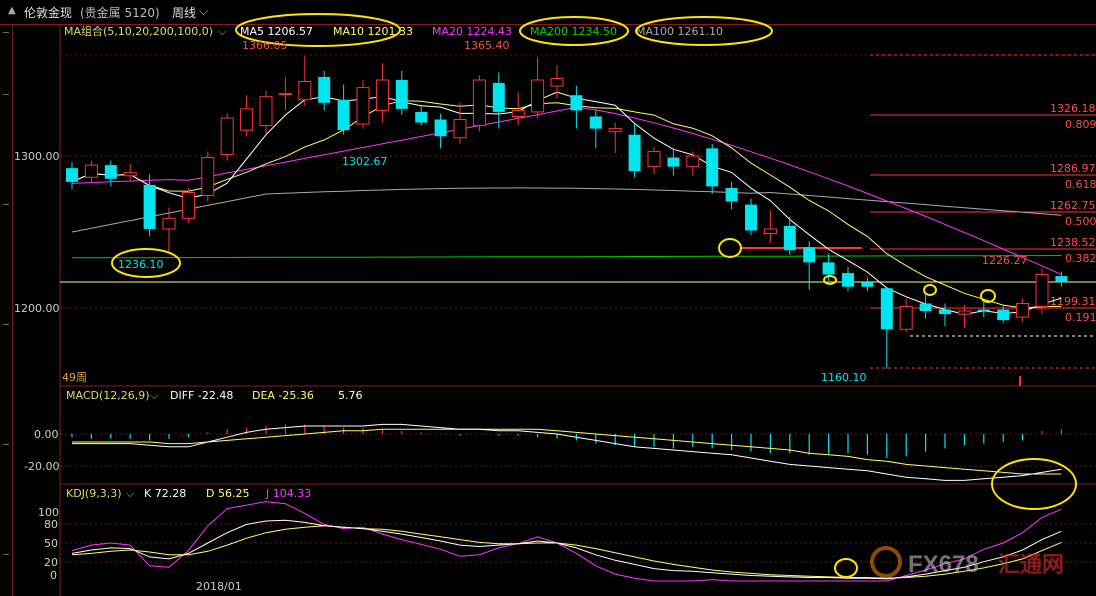  Describe the element at coordinates (283, 395) in the screenshot. I see `macd-dea: DEA -25.36` at that location.